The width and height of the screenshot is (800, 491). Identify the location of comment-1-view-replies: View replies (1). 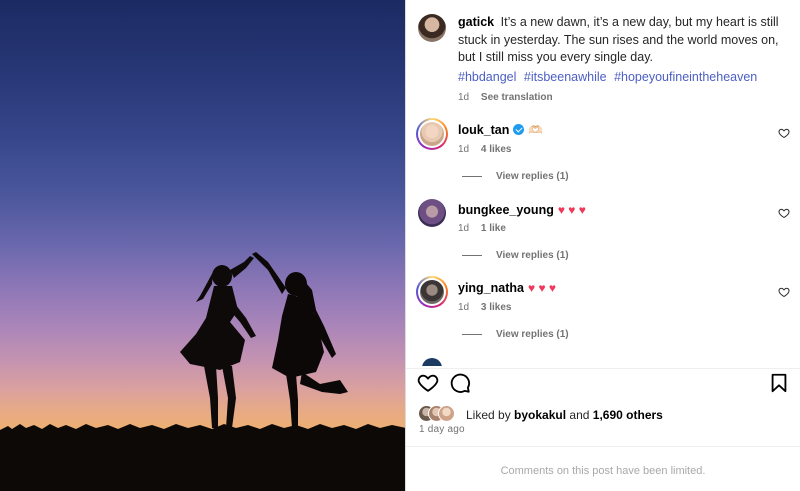
(515, 176).